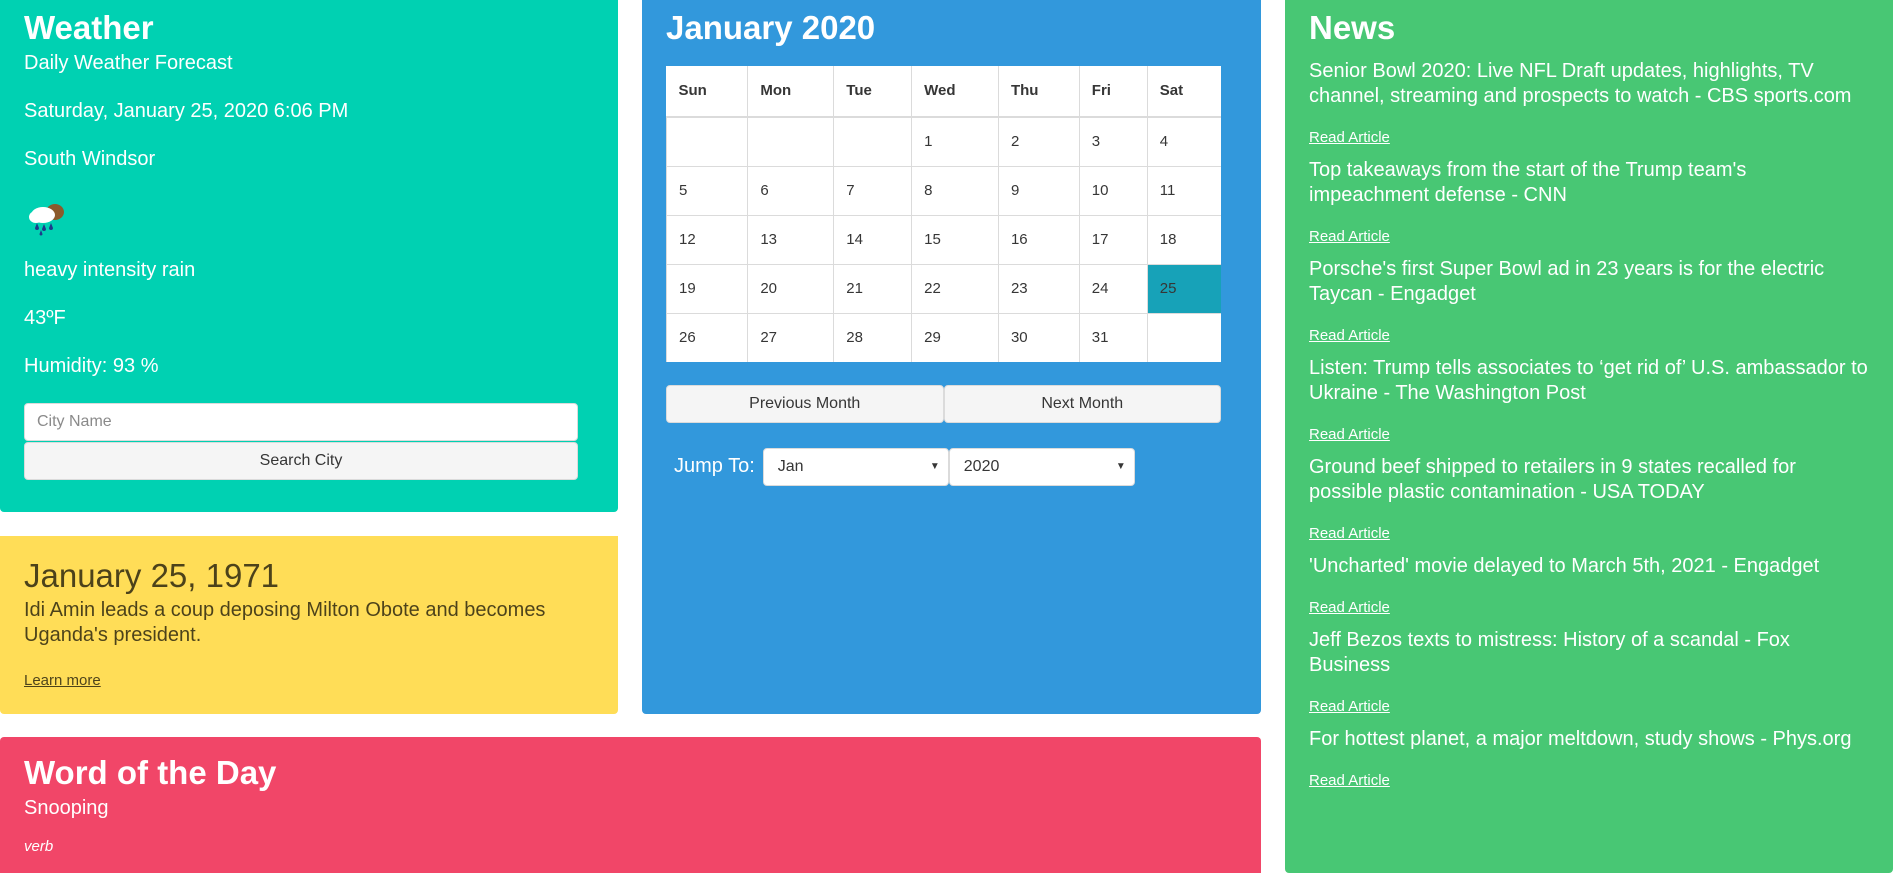 The image size is (1893, 873). Describe the element at coordinates (39, 846) in the screenshot. I see `word-of-day-type: verb` at that location.